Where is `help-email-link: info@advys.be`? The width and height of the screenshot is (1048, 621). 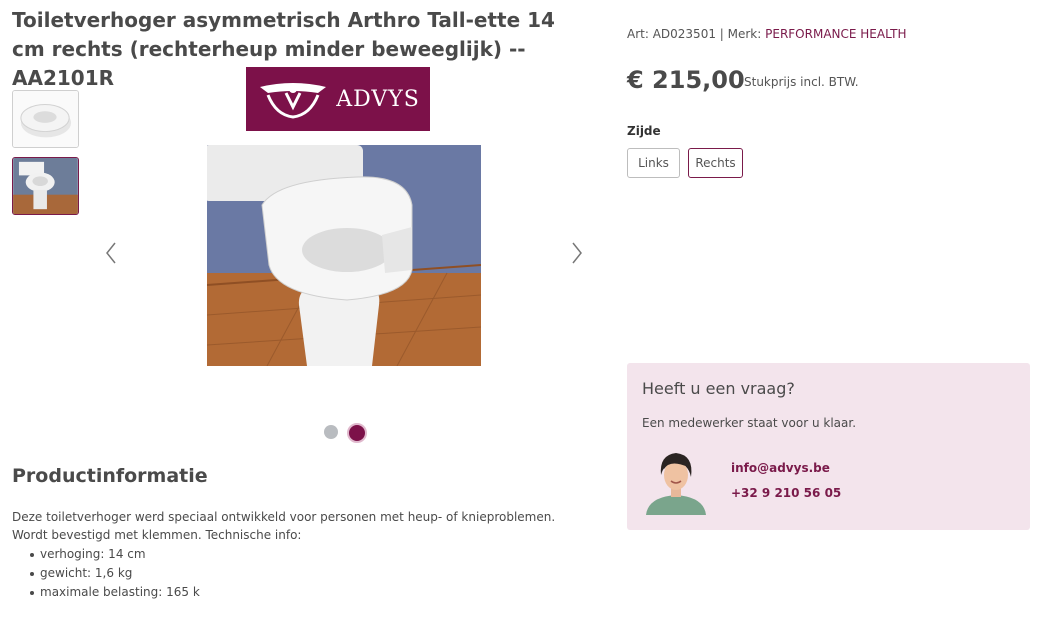
help-email-link: info@advys.be is located at coordinates (780, 468).